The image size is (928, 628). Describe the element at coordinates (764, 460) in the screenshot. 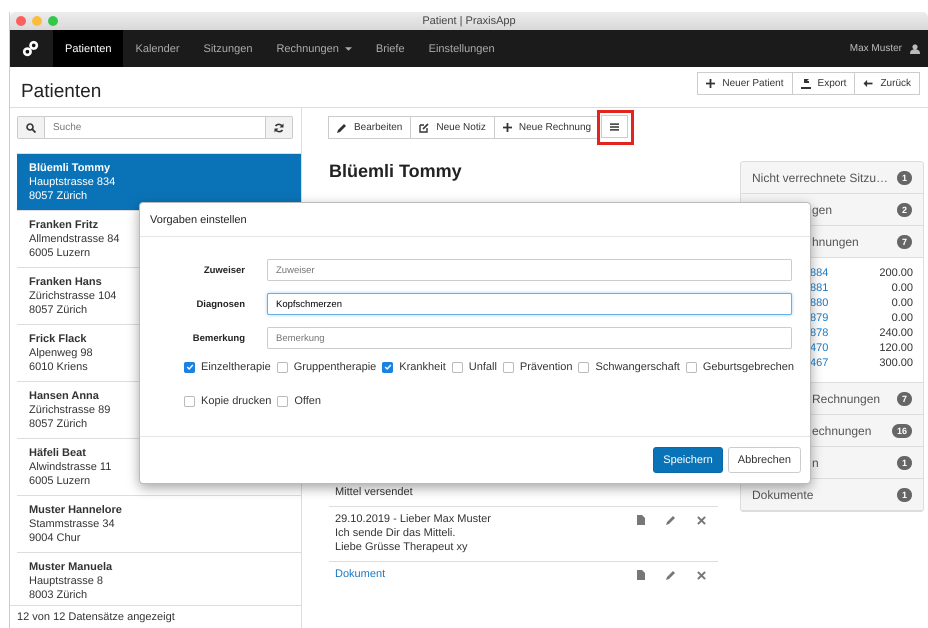

I see `cancel-button: Abbrechen` at that location.